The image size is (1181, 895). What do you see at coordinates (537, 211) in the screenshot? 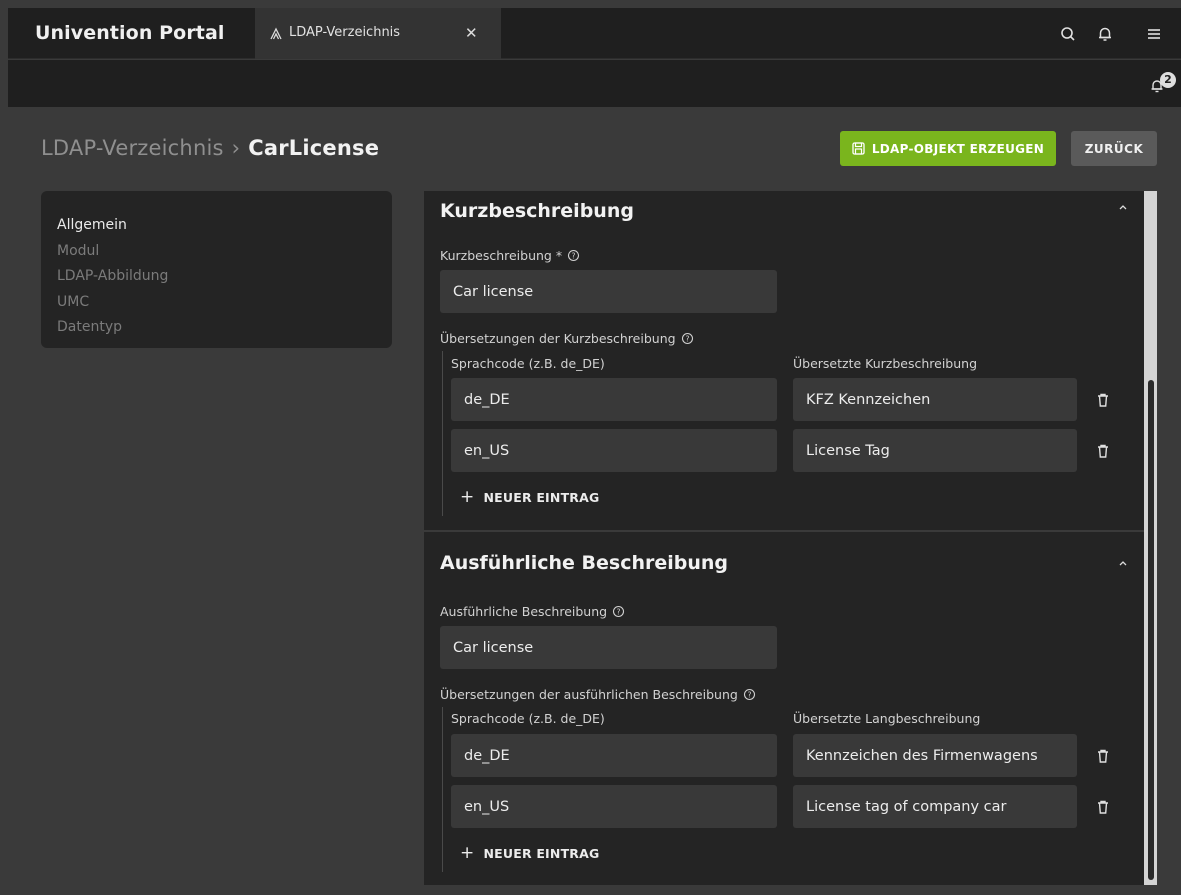
I see `section-title-kurzbeschreibung: Kurzbeschreibung` at bounding box center [537, 211].